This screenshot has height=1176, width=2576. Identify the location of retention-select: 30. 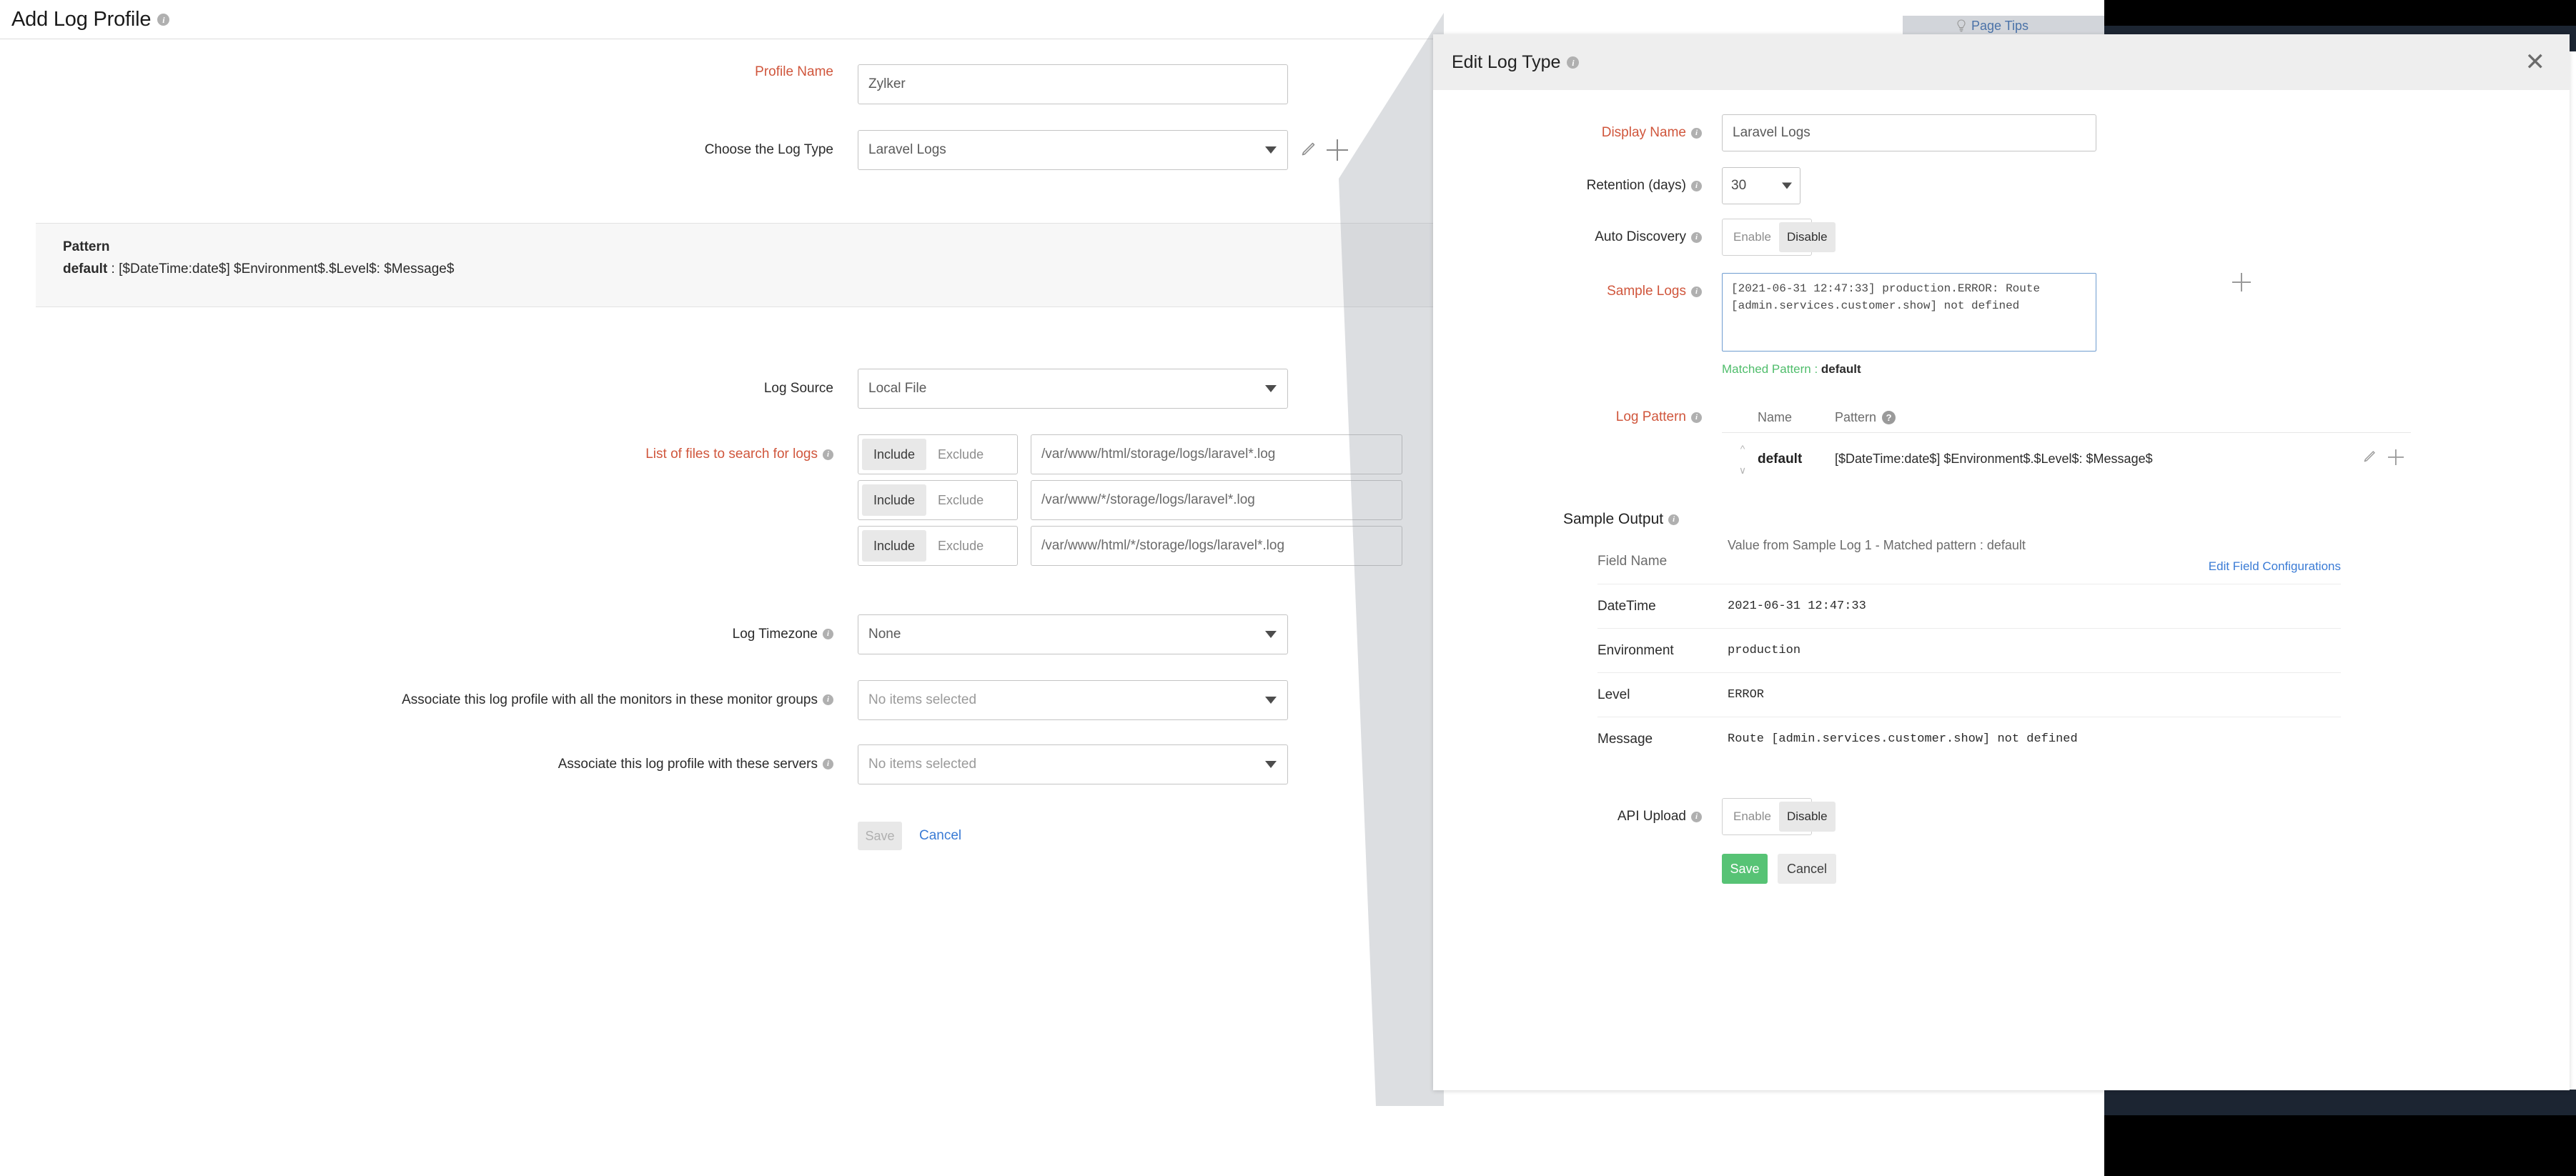
(1761, 185).